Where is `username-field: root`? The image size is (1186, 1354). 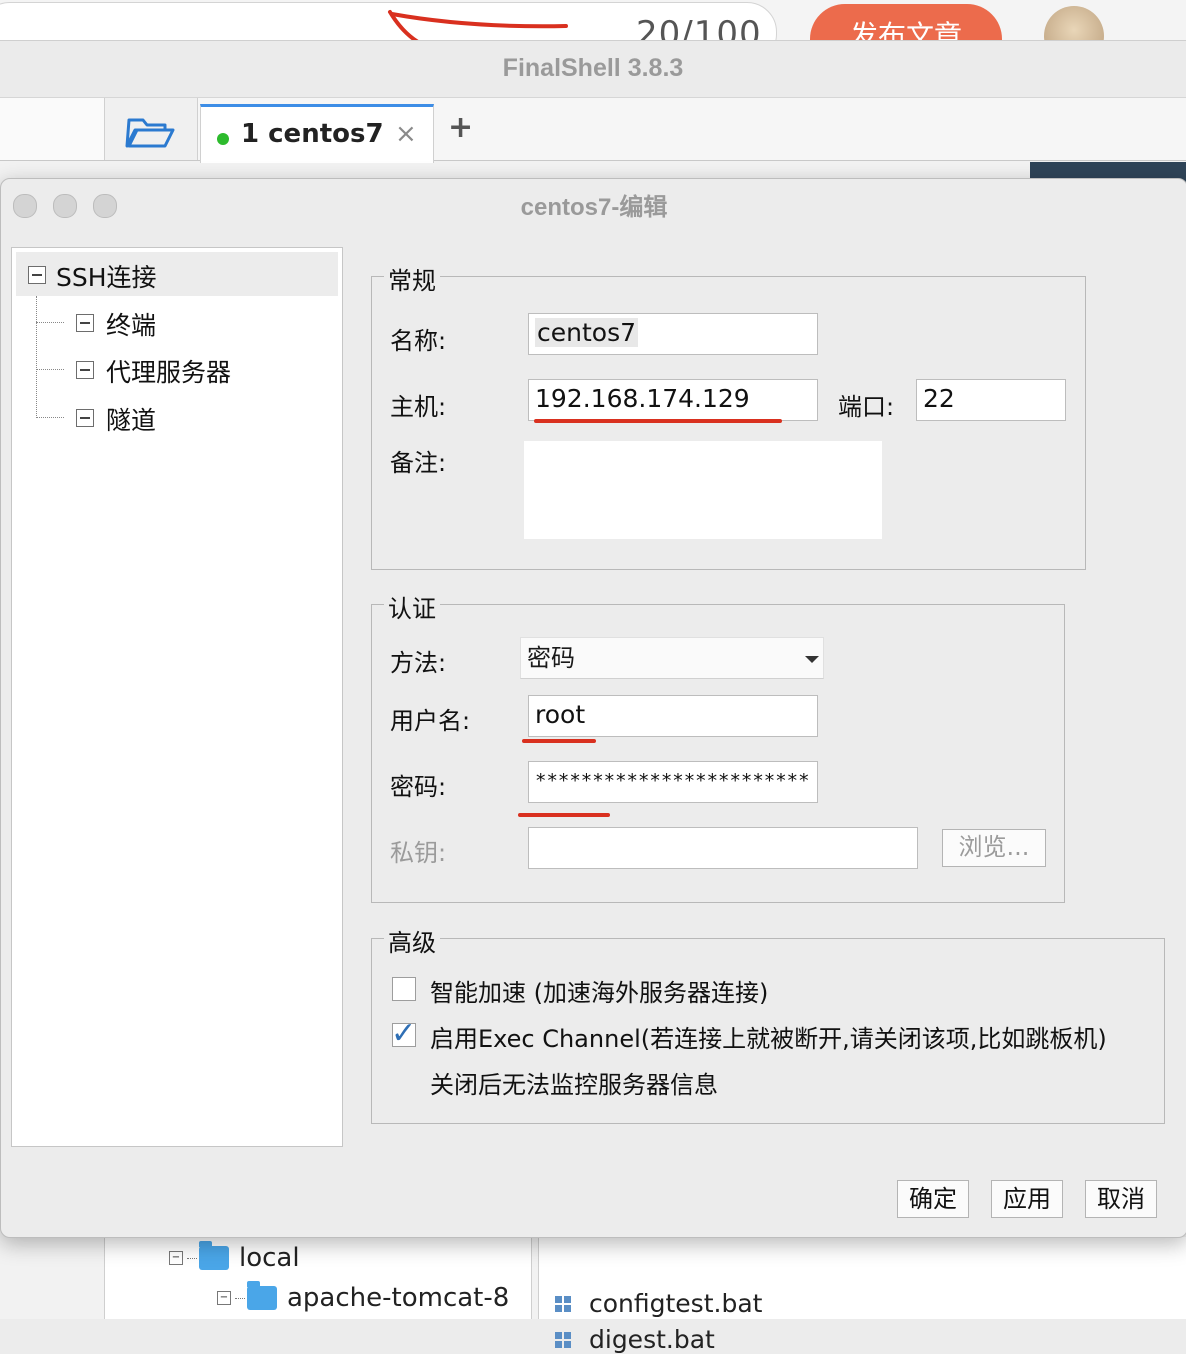
username-field: root is located at coordinates (673, 716).